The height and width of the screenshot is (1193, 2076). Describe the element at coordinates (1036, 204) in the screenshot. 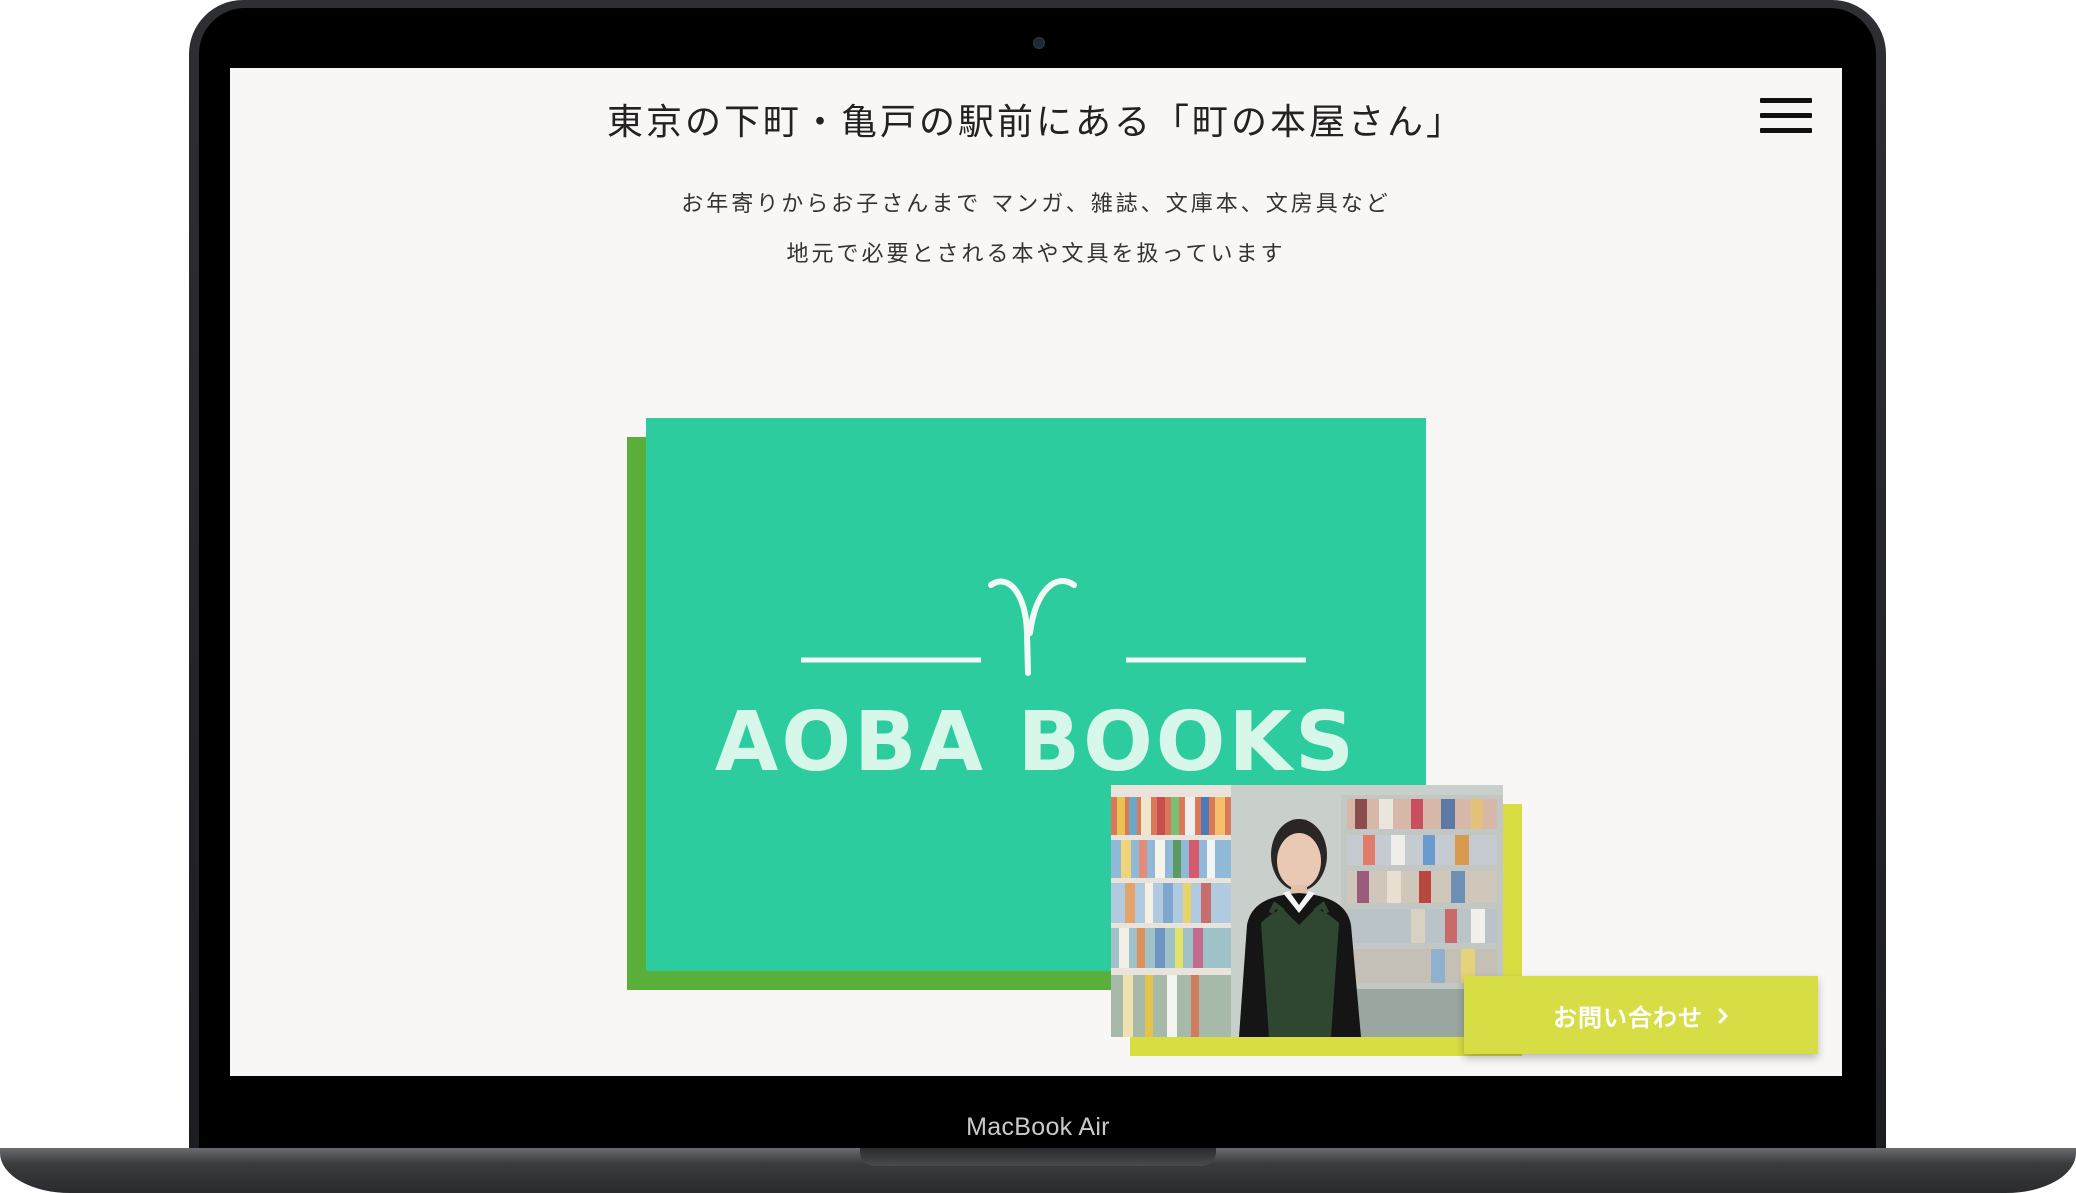

I see `intro-line-1: お年寄りからお子さんまで マンガ、雑誌、文庫本、文房具など` at that location.